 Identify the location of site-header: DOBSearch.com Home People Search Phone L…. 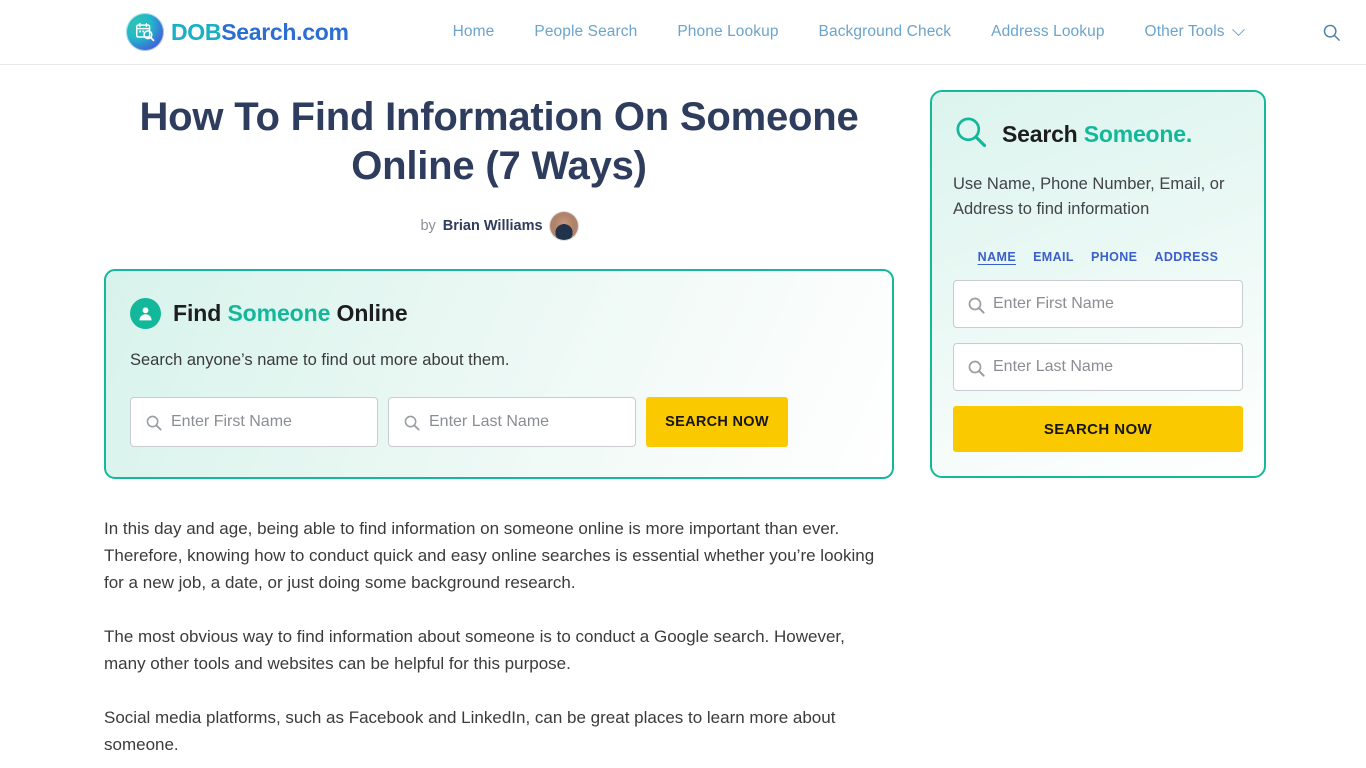
(683, 32).